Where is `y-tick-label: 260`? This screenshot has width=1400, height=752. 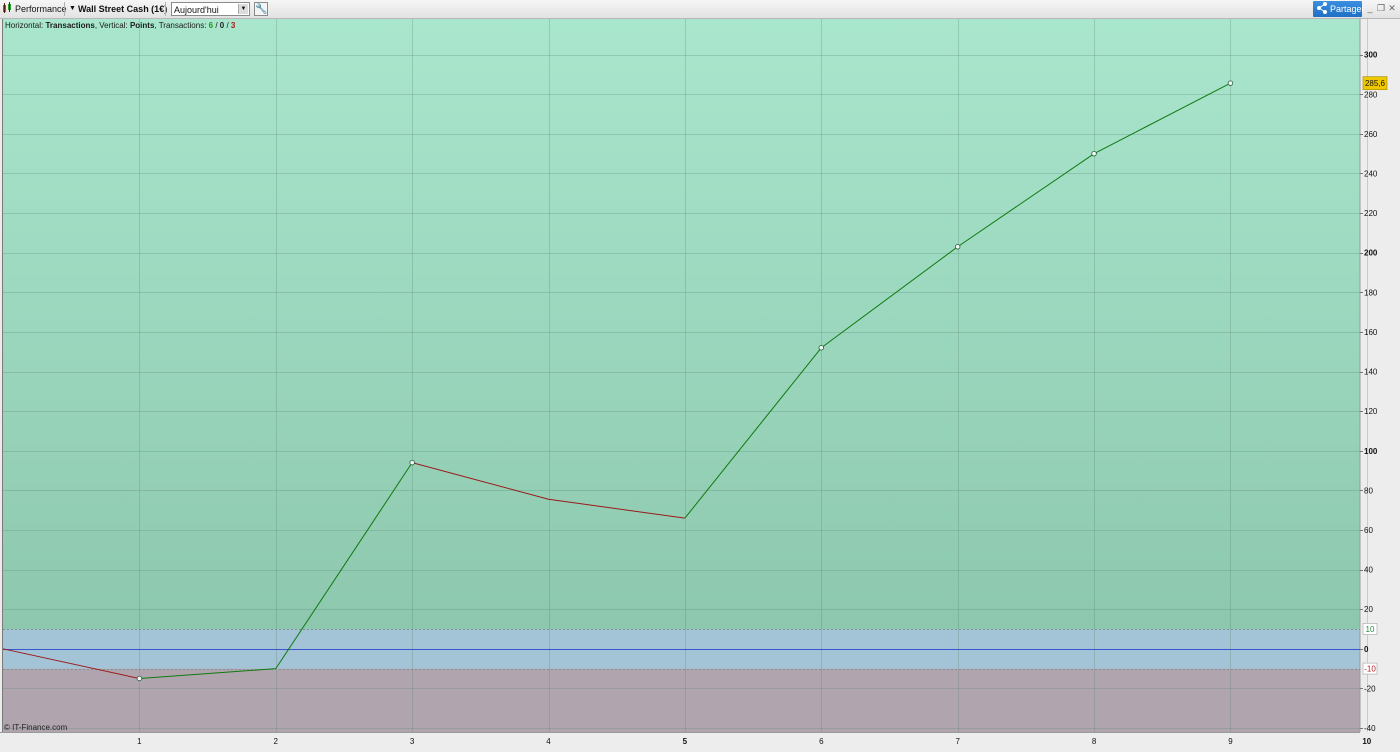 y-tick-label: 260 is located at coordinates (1371, 134).